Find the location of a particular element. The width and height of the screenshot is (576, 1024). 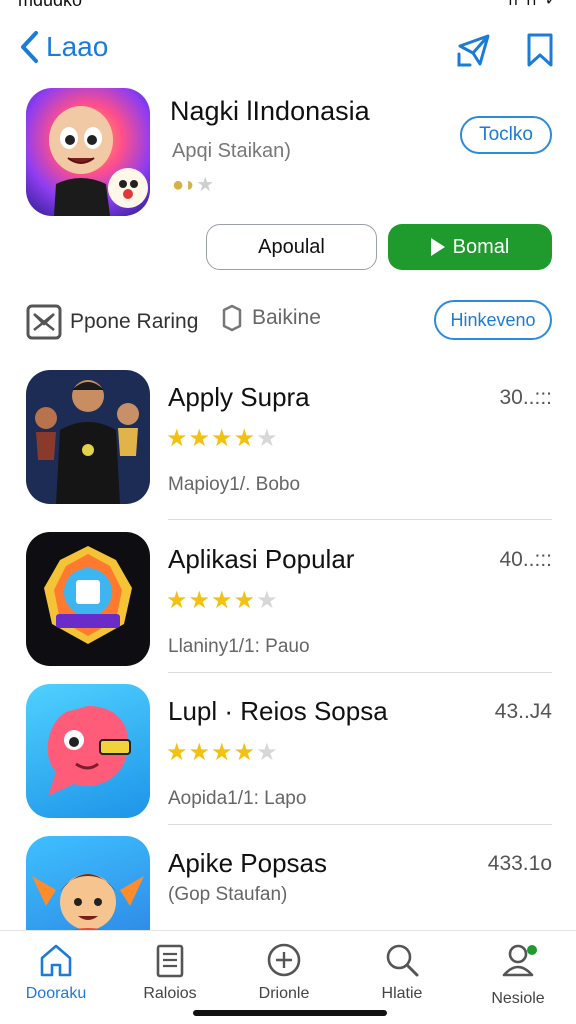

back-button: Laao is located at coordinates (63, 47).